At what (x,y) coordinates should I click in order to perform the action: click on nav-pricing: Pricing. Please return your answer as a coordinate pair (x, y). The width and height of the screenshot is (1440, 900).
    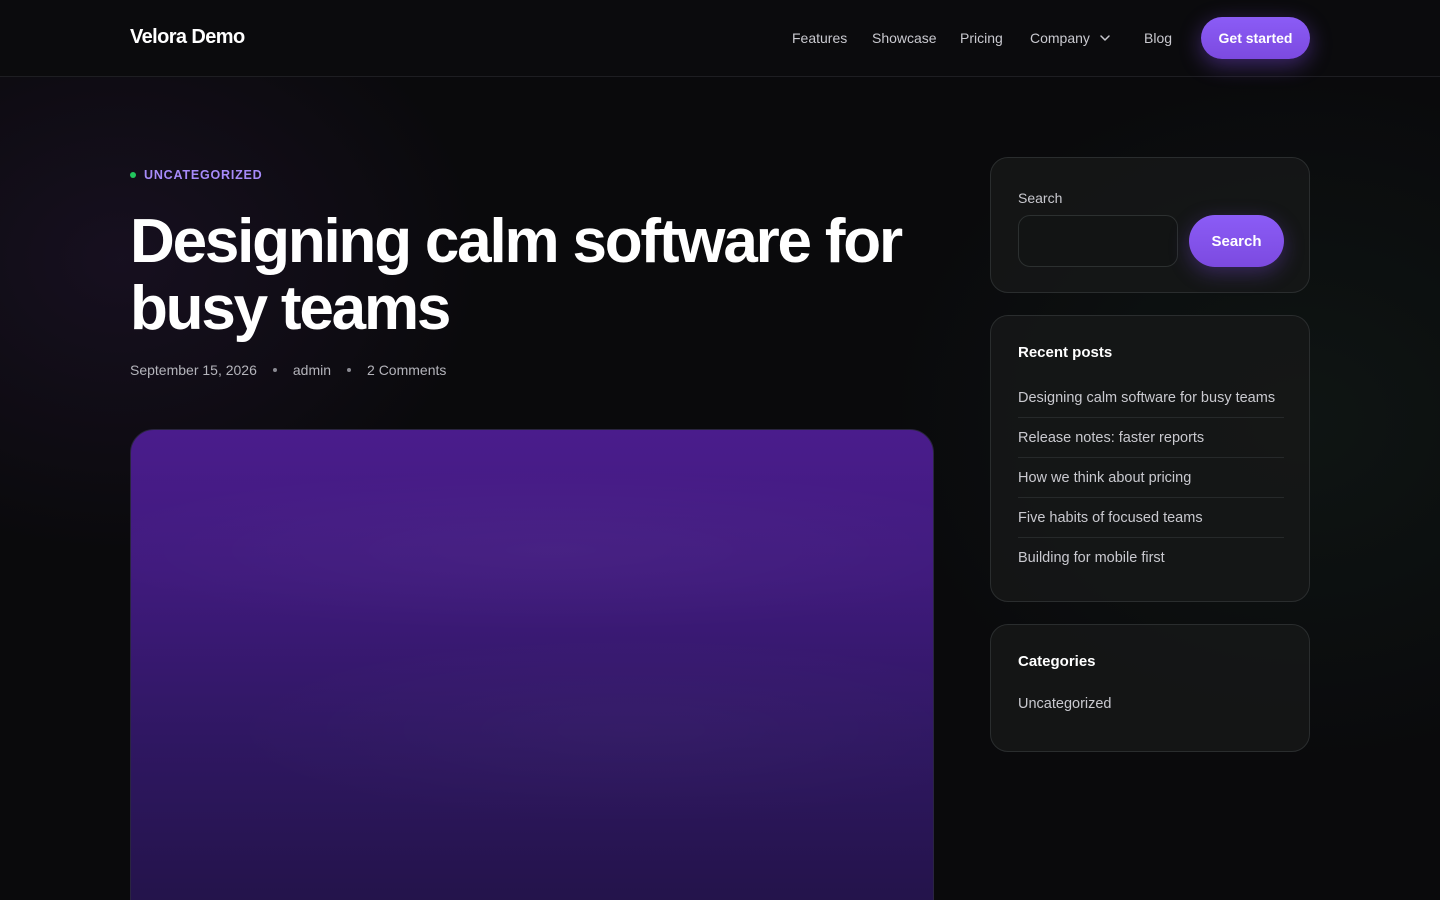
    Looking at the image, I should click on (981, 38).